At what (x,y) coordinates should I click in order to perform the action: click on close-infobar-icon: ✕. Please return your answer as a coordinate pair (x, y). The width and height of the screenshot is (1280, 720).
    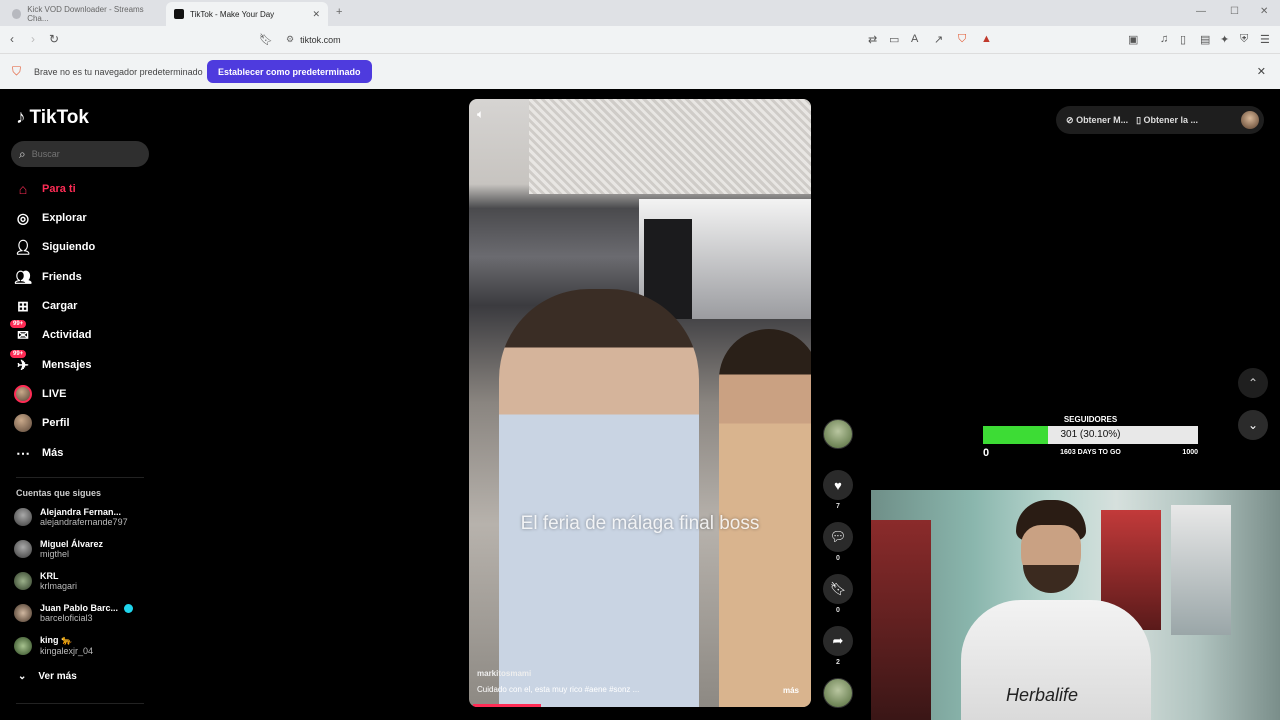
    Looking at the image, I should click on (1261, 71).